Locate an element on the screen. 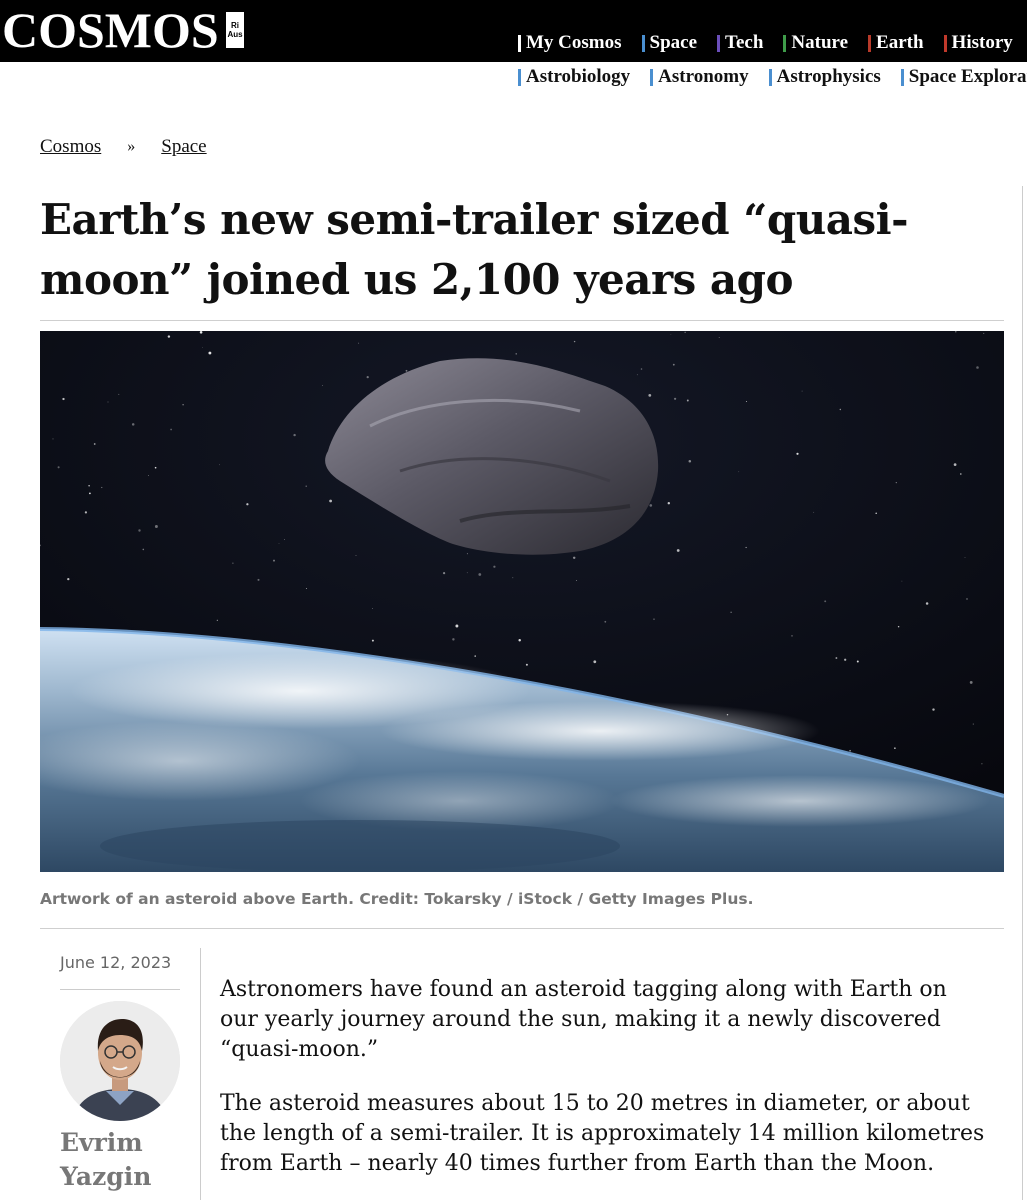  subnav-item-astrophysics: Astrophysics is located at coordinates (824, 77).